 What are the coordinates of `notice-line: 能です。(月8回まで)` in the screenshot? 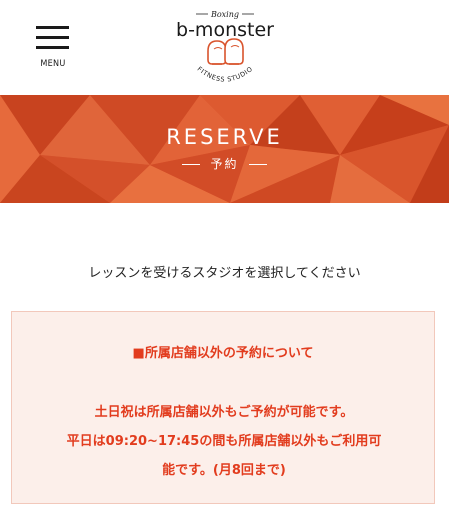 It's located at (224, 470).